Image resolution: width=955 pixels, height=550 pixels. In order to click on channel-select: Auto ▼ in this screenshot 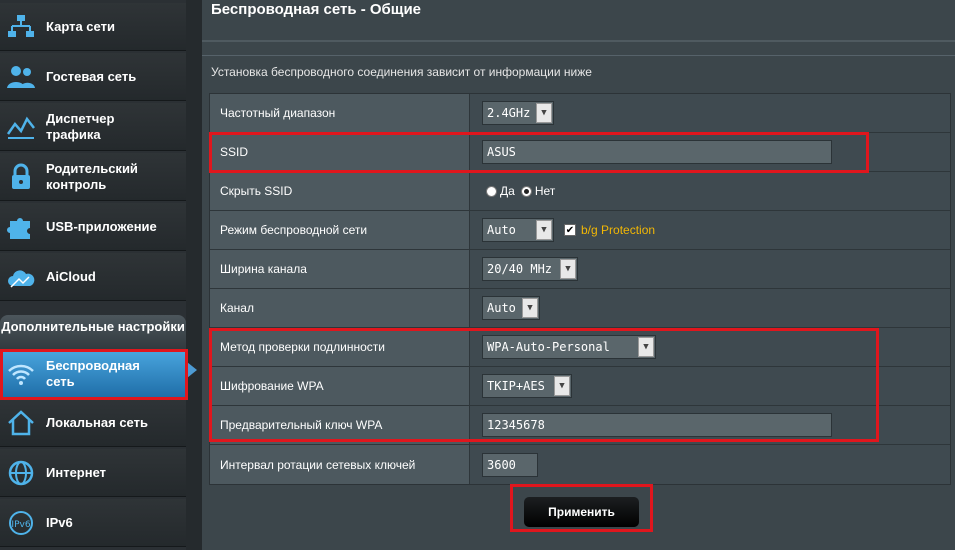, I will do `click(511, 308)`.